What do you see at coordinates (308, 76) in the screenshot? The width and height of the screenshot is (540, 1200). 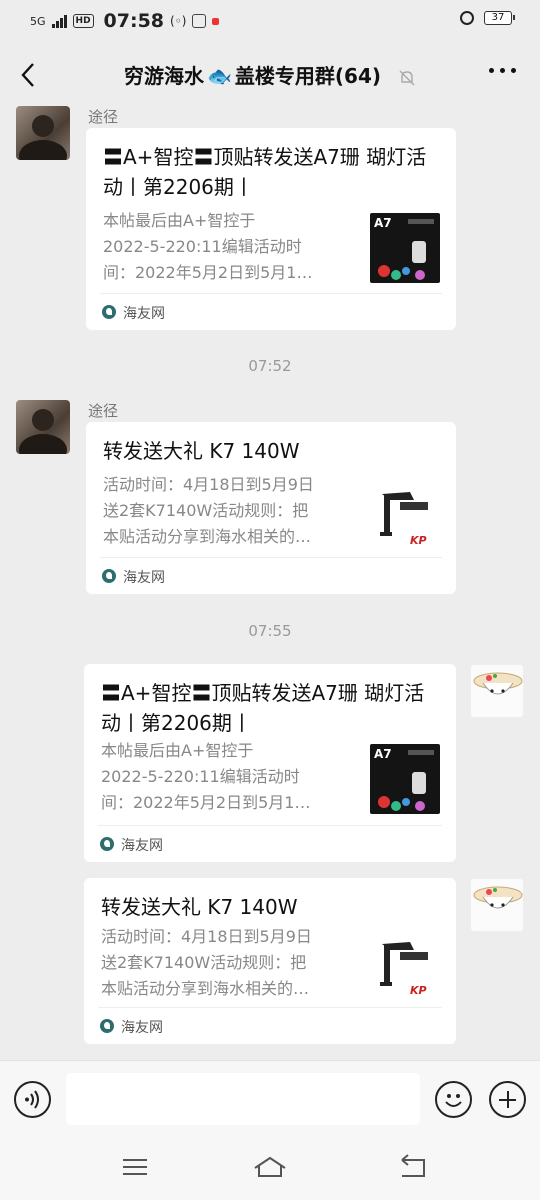 I see `chat-title-text-2: 盖楼专用群(64)` at bounding box center [308, 76].